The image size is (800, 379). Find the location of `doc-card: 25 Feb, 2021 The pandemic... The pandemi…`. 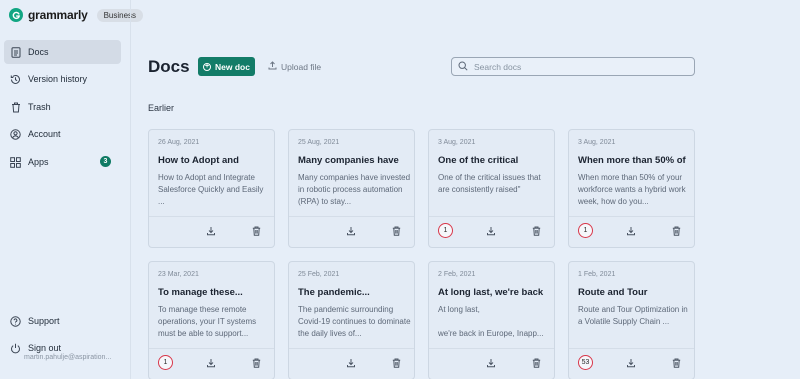

doc-card: 25 Feb, 2021 The pandemic... The pandemi… is located at coordinates (351, 320).